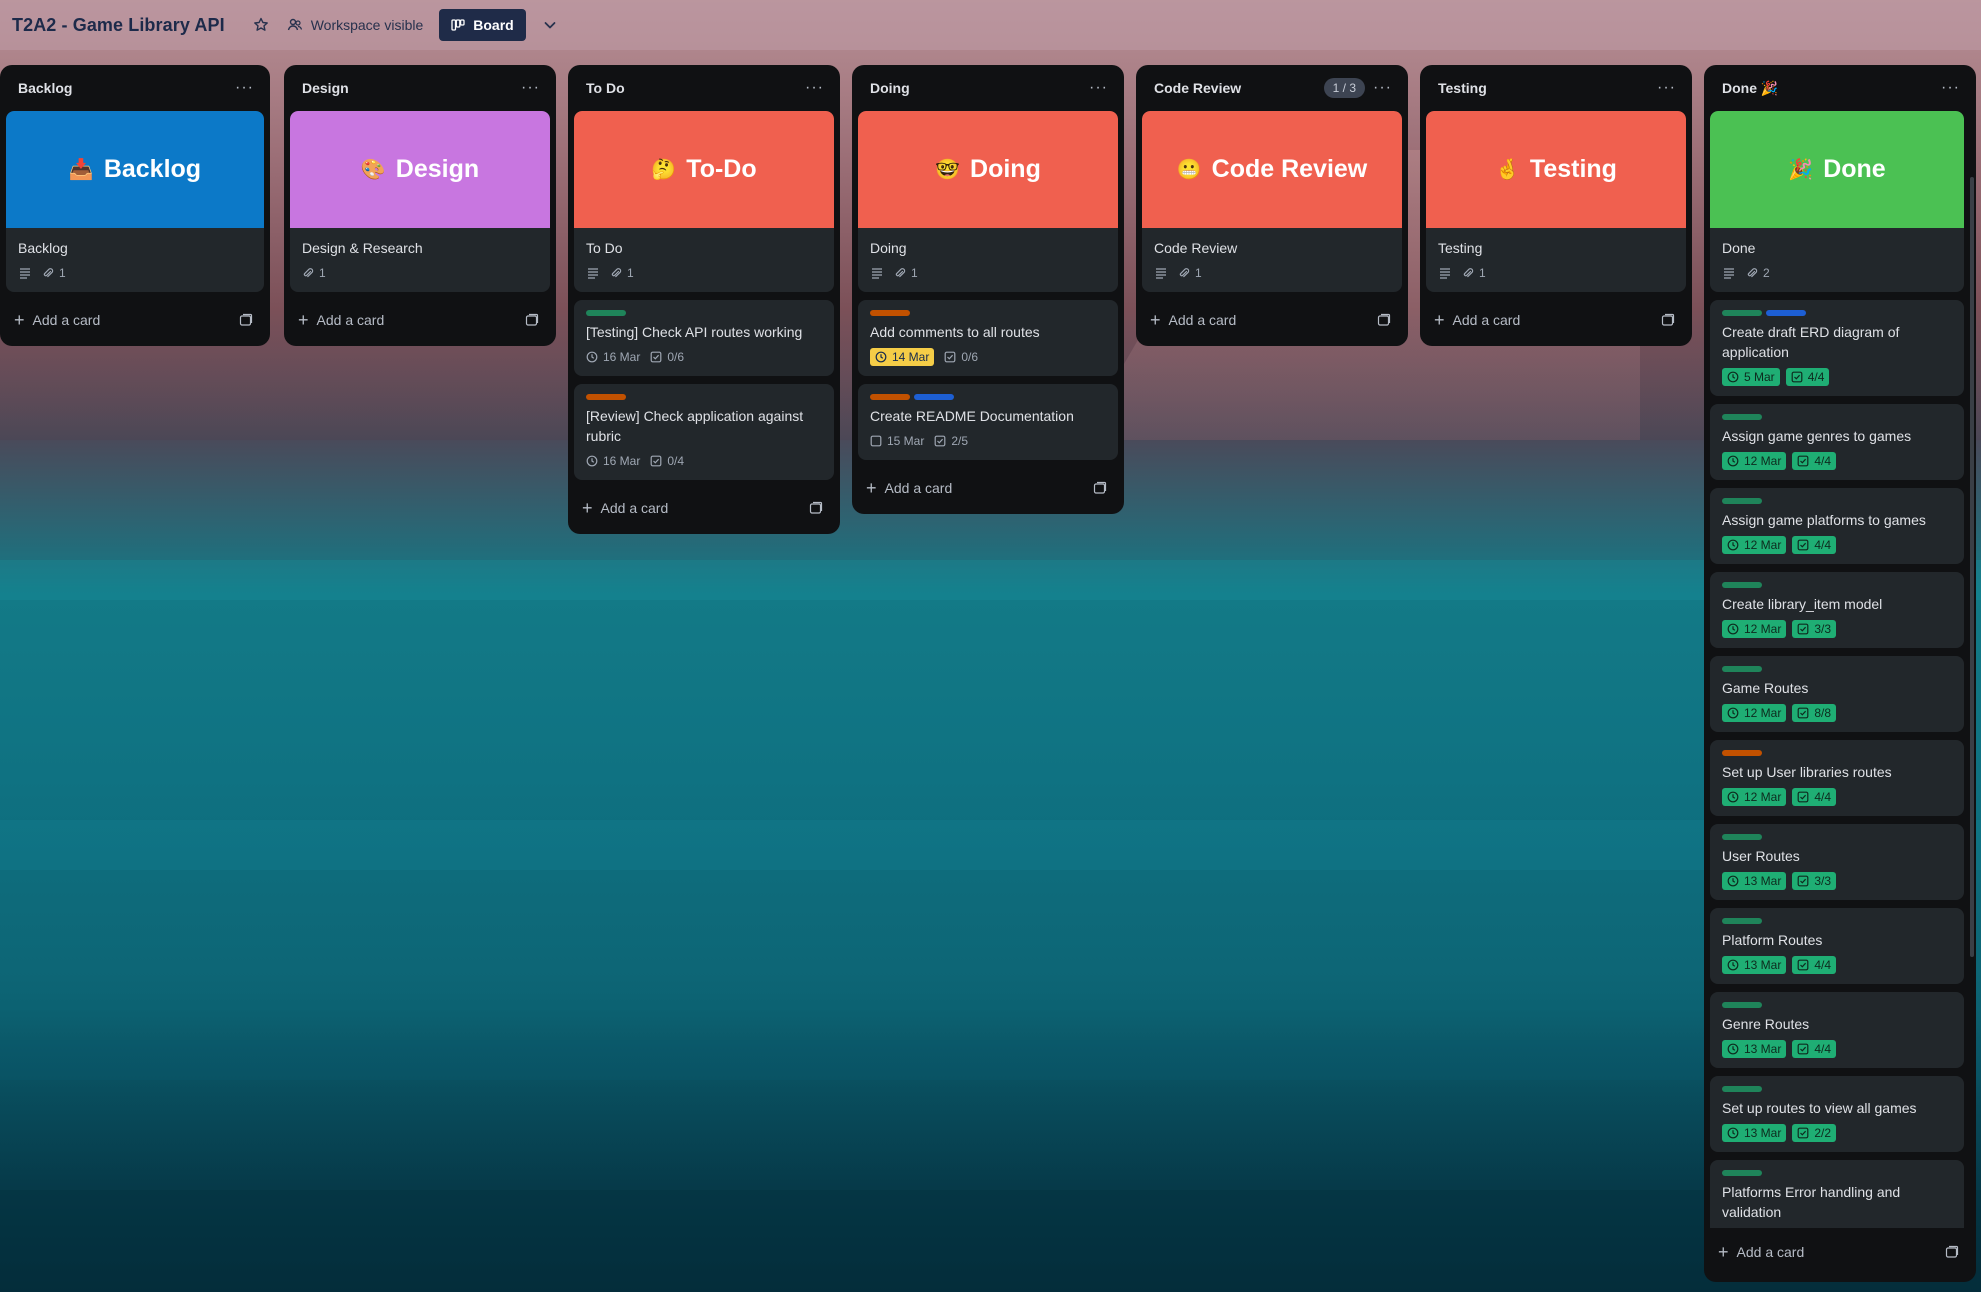  I want to click on star-icon, so click(261, 25).